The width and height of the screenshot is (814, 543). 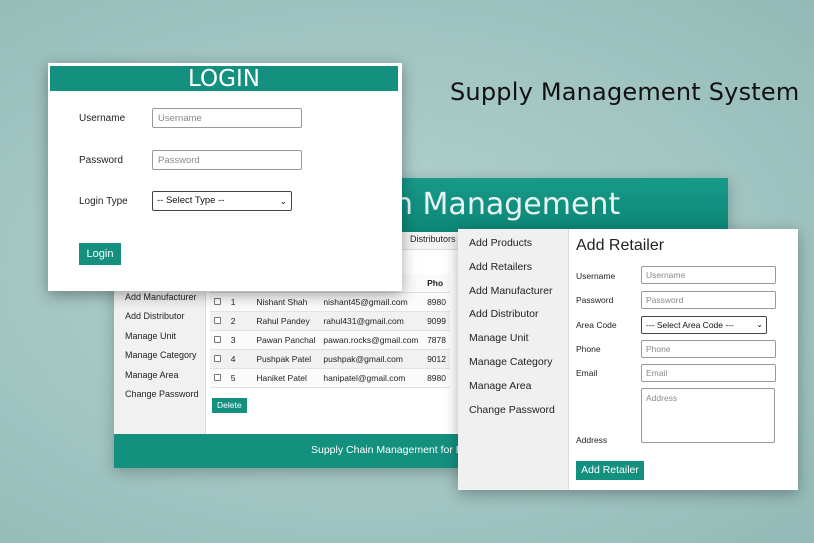 I want to click on login-type-select: -- Select Type -- ⌄, so click(x=222, y=201).